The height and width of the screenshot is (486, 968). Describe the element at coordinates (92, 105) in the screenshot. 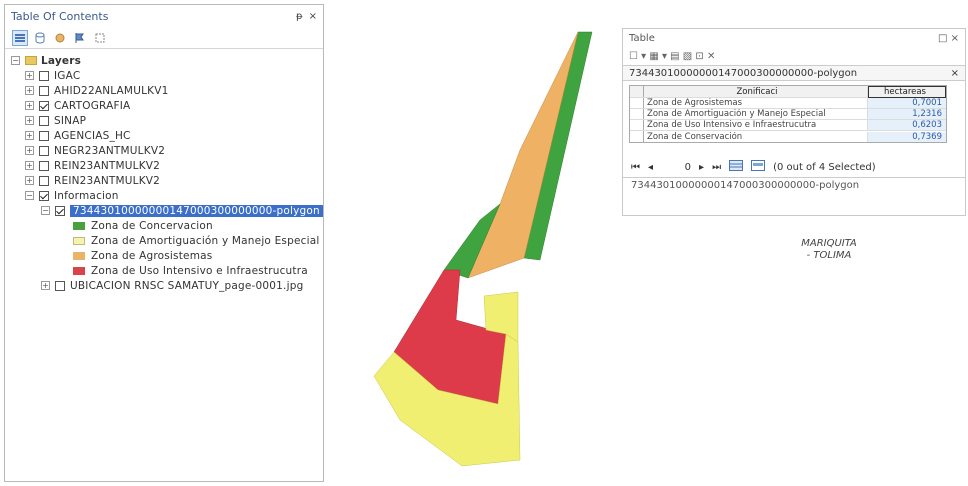

I see `layer-label: CARTOGRAFIA` at that location.